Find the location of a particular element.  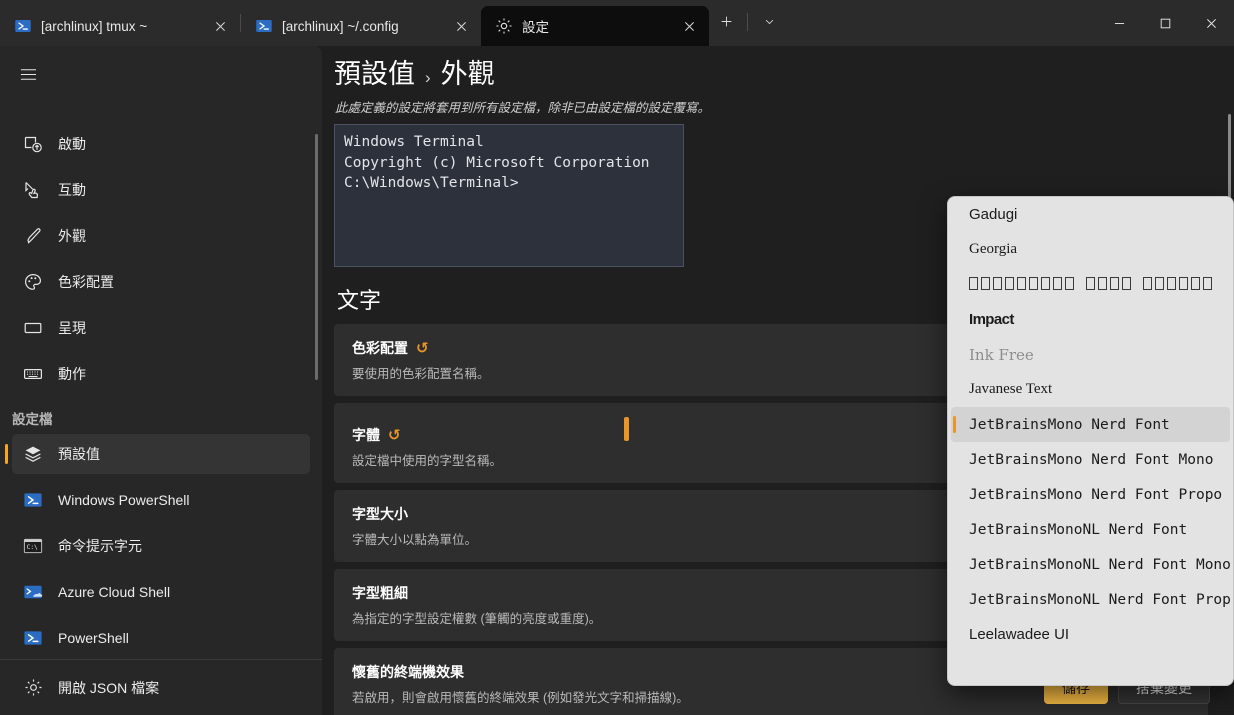

font-option-13: Leelawadee UI is located at coordinates (1090, 634).